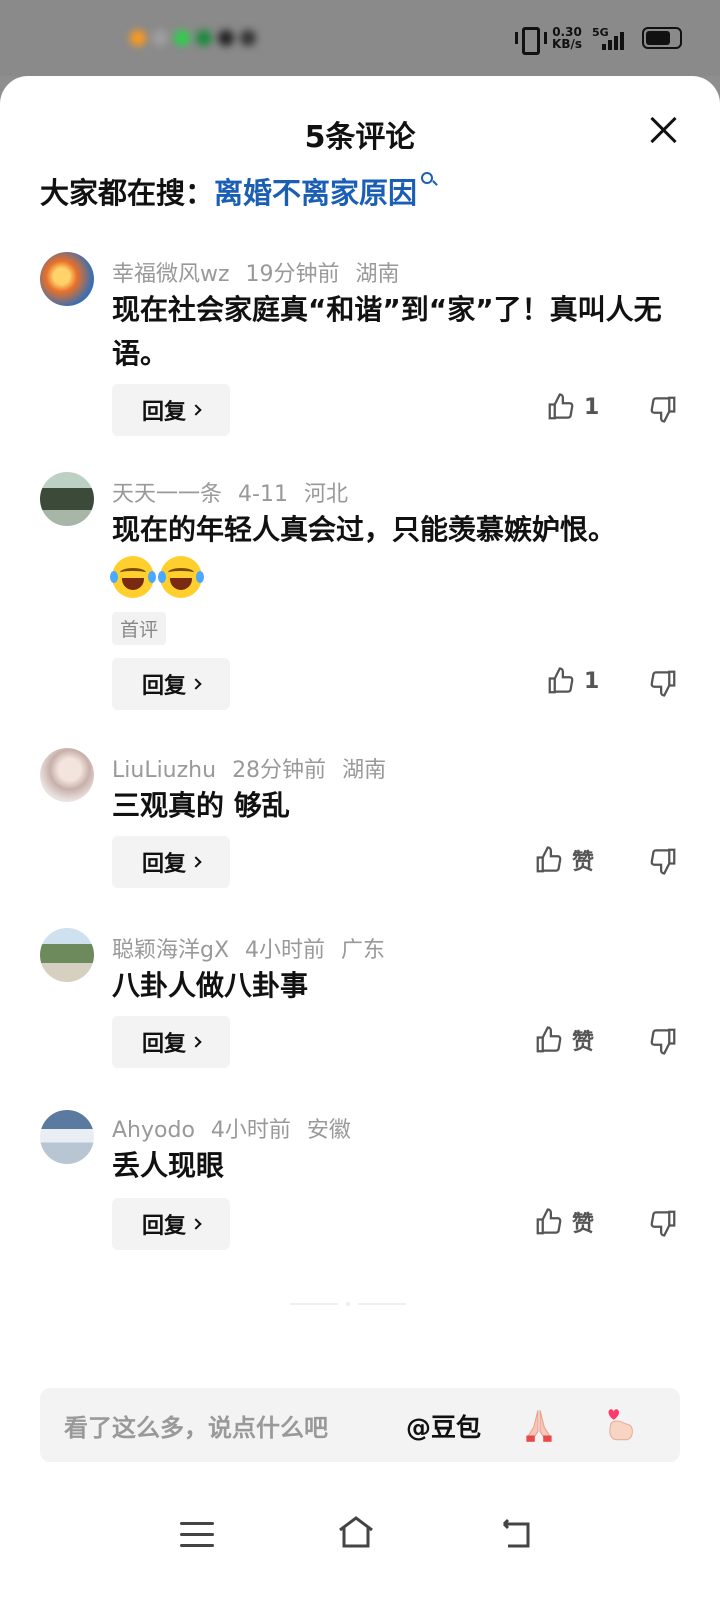 The image size is (720, 1608). I want to click on comment-meta: Ahyodo 4小时前 安徽, so click(239, 1128).